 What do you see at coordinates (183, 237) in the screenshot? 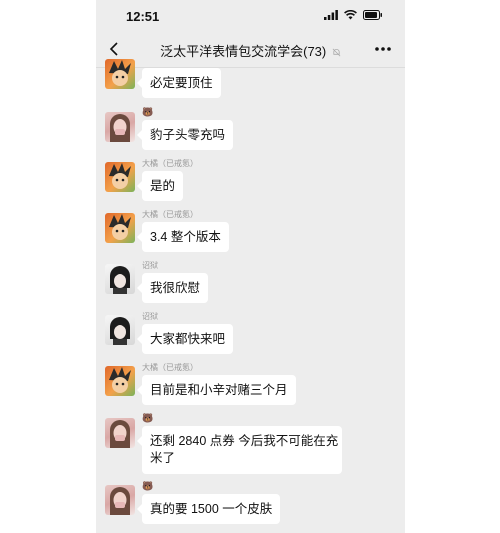
I see `message-bubble: 3.4 整个版本` at bounding box center [183, 237].